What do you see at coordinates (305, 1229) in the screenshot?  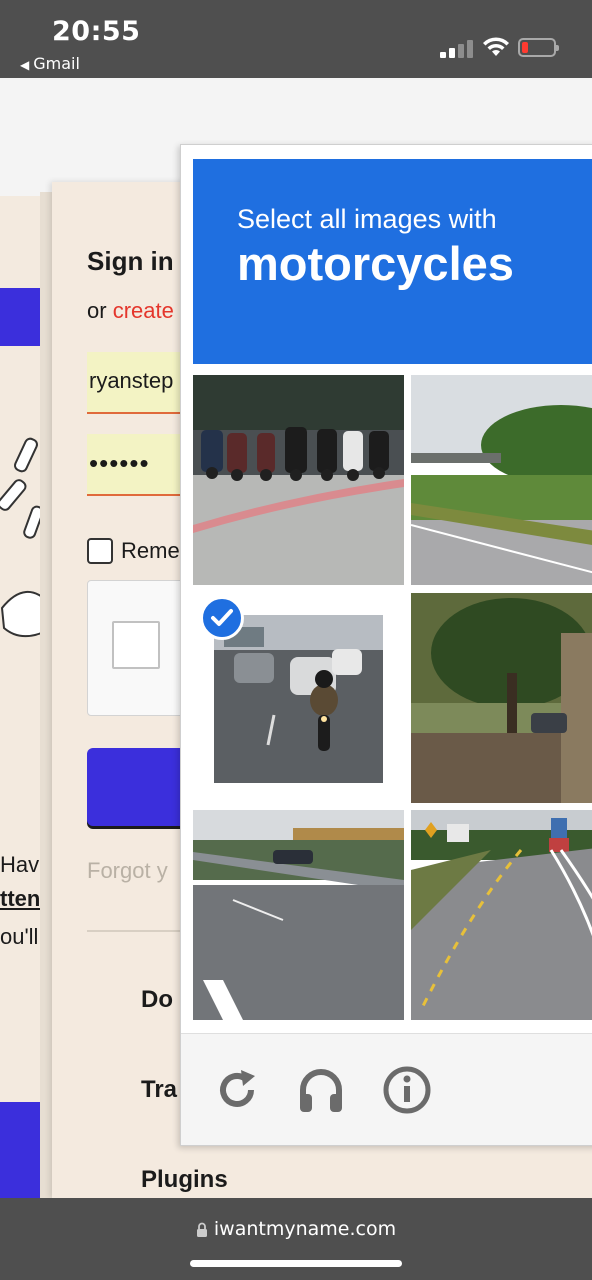 I see `url-text: iwantmyname.com` at bounding box center [305, 1229].